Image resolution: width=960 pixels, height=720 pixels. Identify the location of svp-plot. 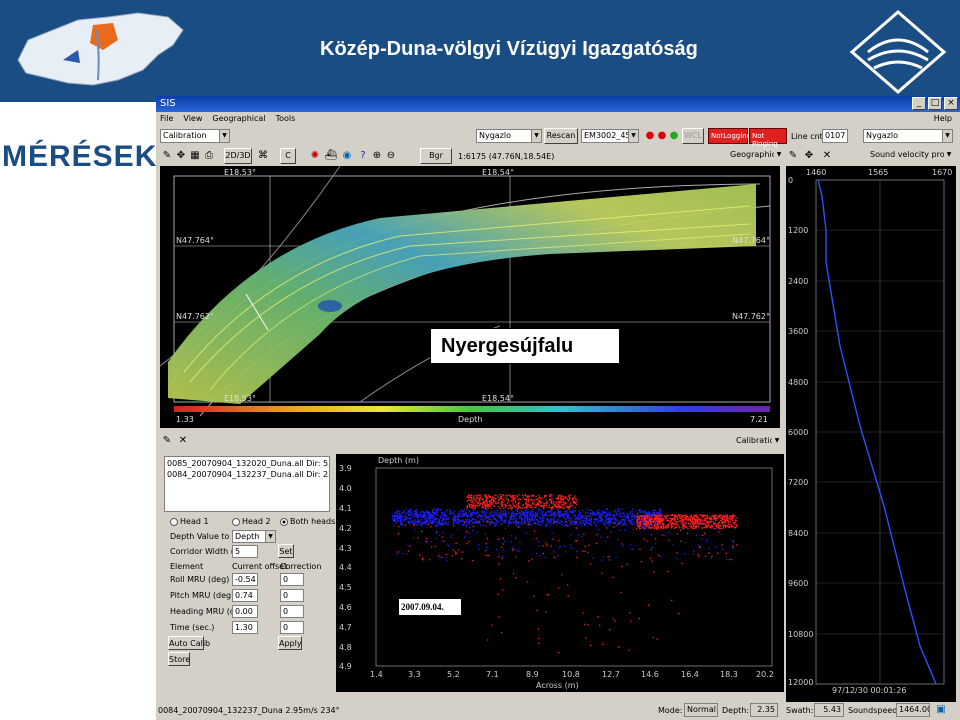
(880, 432).